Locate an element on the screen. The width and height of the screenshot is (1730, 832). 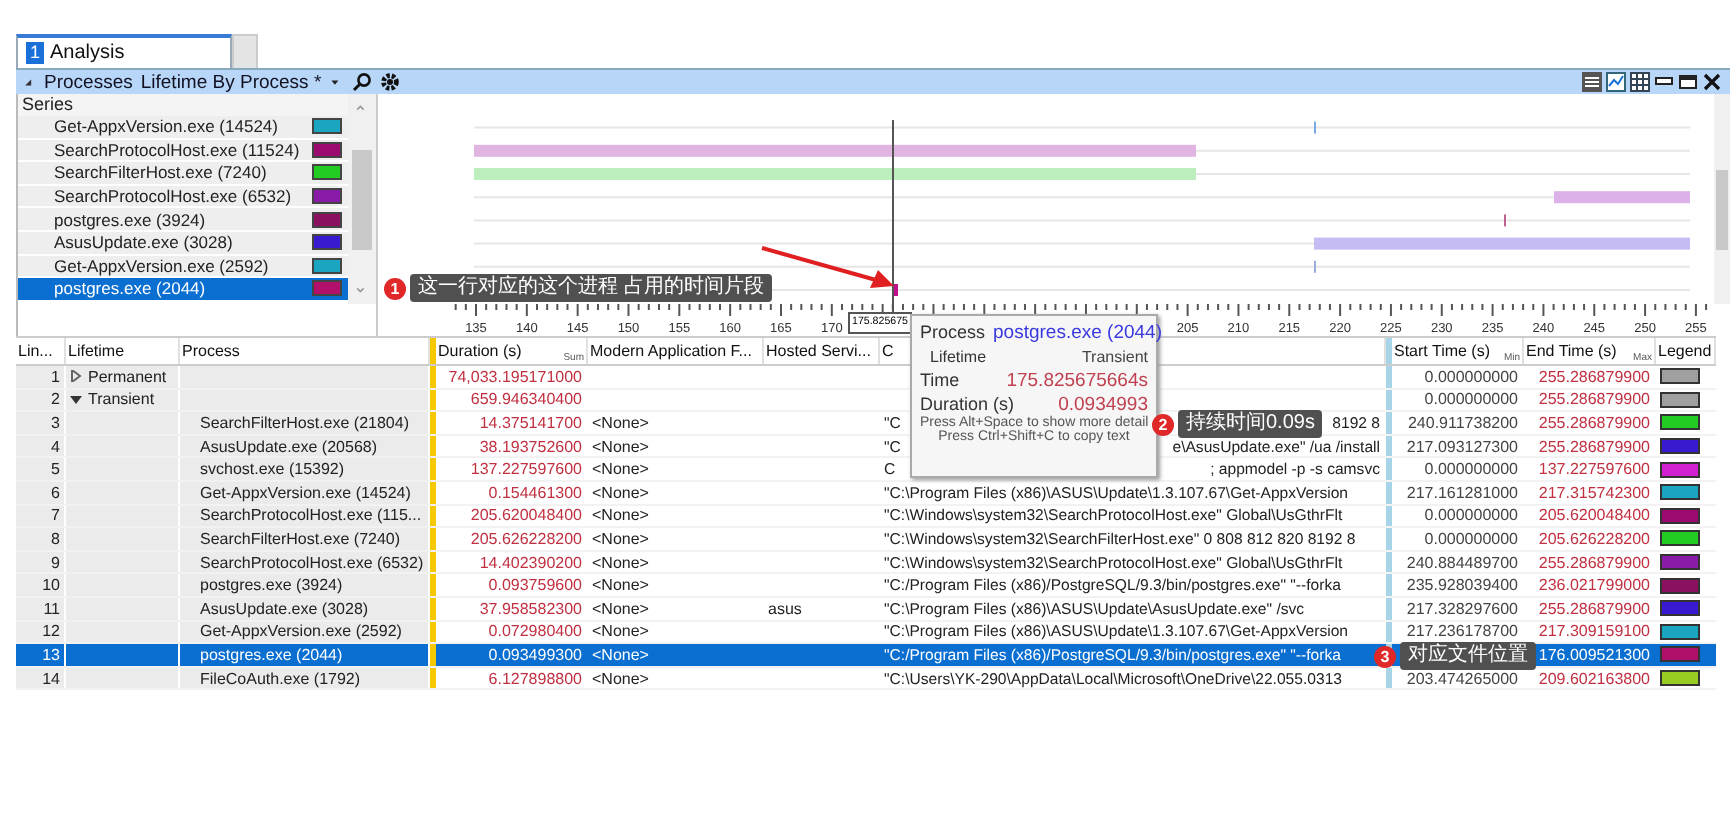
line-number: 3 is located at coordinates (41, 423).